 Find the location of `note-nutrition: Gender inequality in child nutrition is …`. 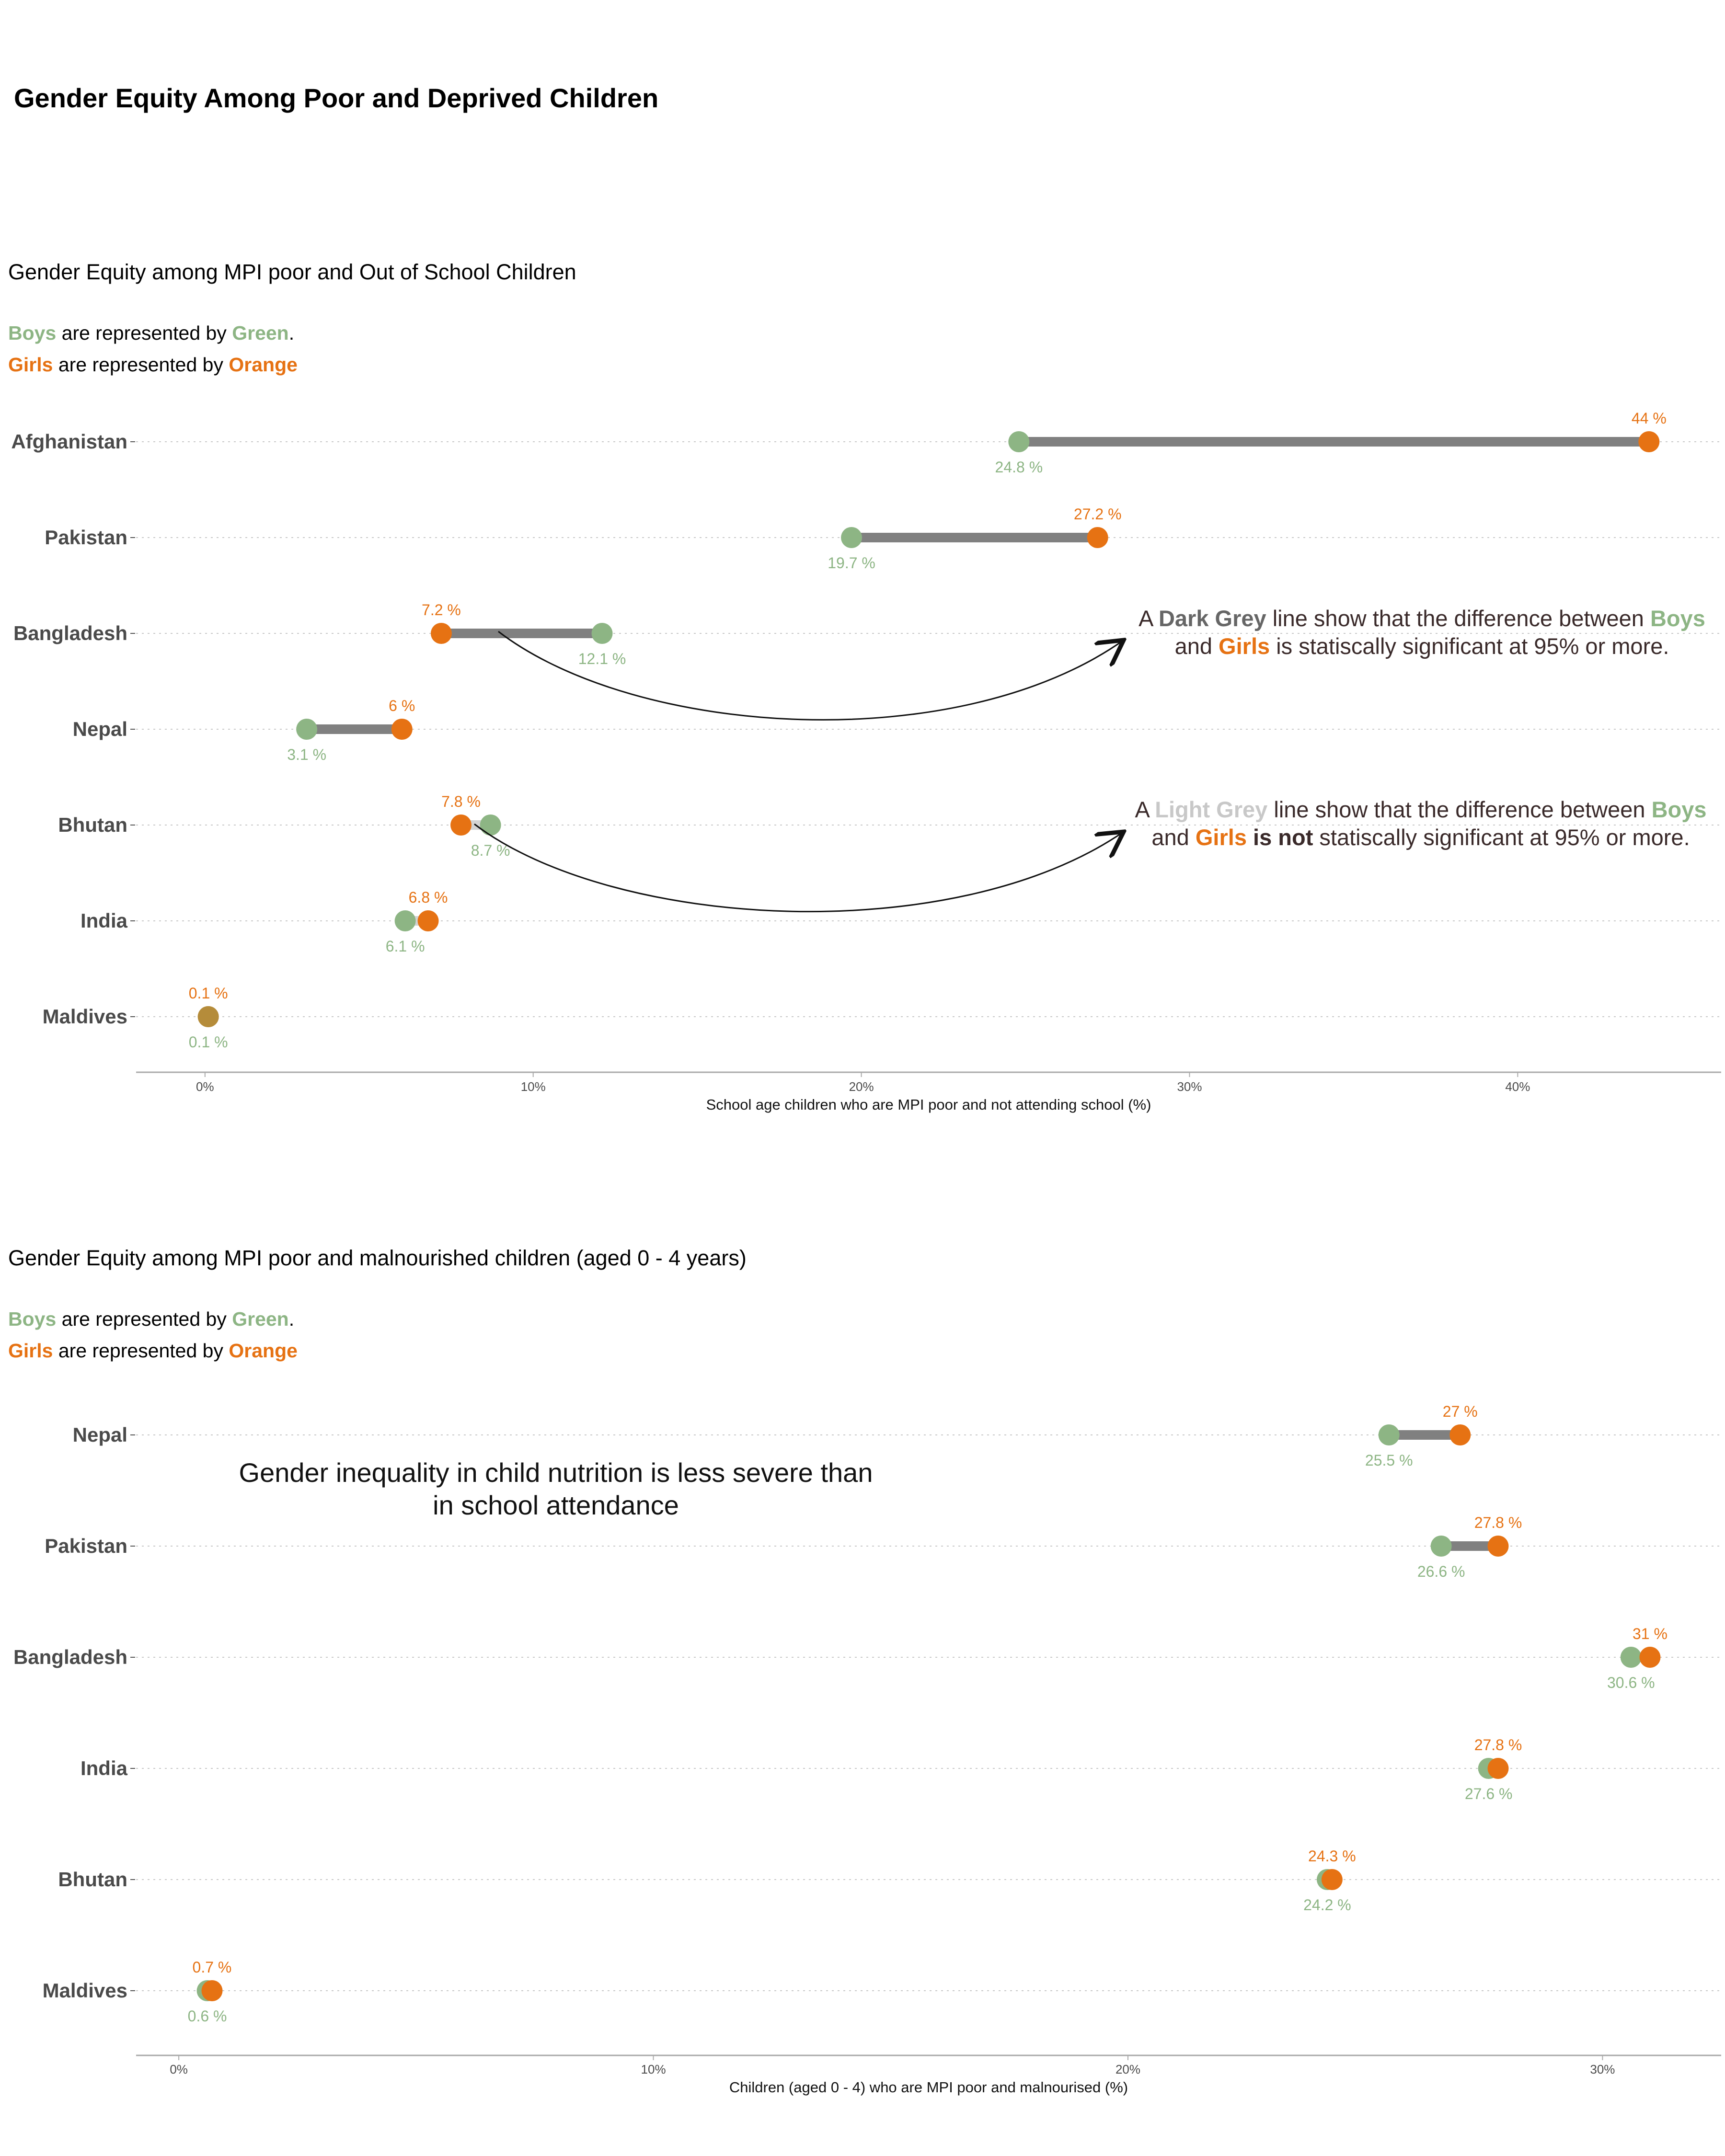

note-nutrition: Gender inequality in child nutrition is … is located at coordinates (556, 1489).